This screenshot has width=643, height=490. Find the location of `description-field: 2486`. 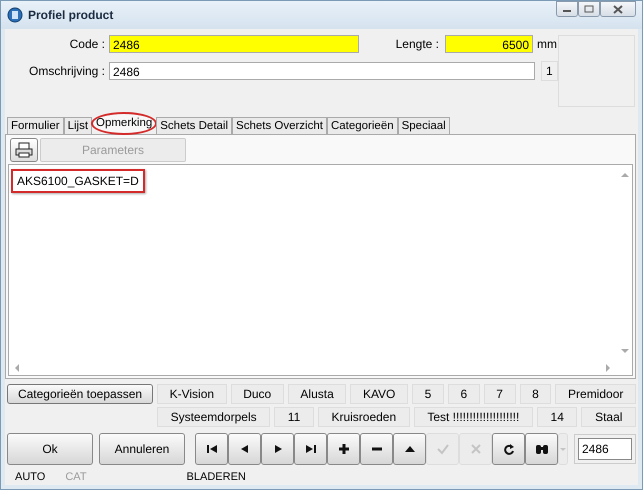

description-field: 2486 is located at coordinates (322, 71).